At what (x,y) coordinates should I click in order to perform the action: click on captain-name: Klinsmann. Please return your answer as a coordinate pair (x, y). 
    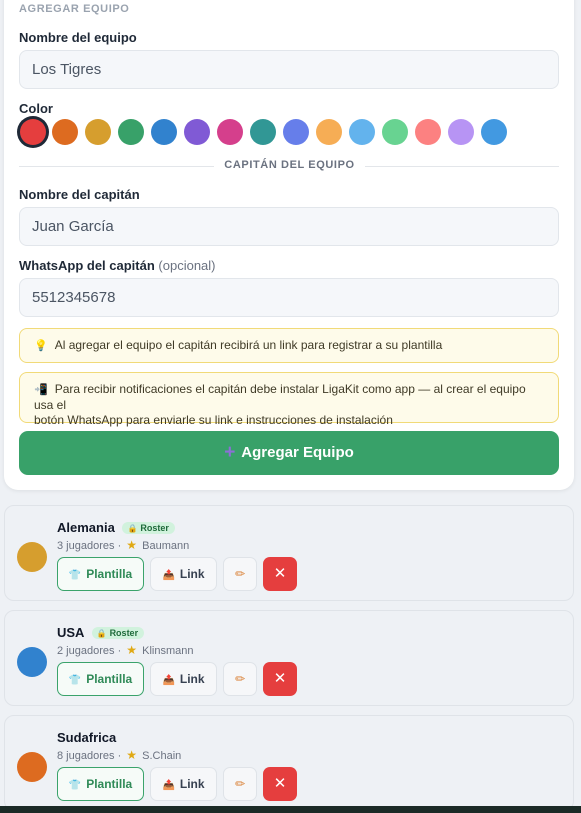
    Looking at the image, I should click on (168, 651).